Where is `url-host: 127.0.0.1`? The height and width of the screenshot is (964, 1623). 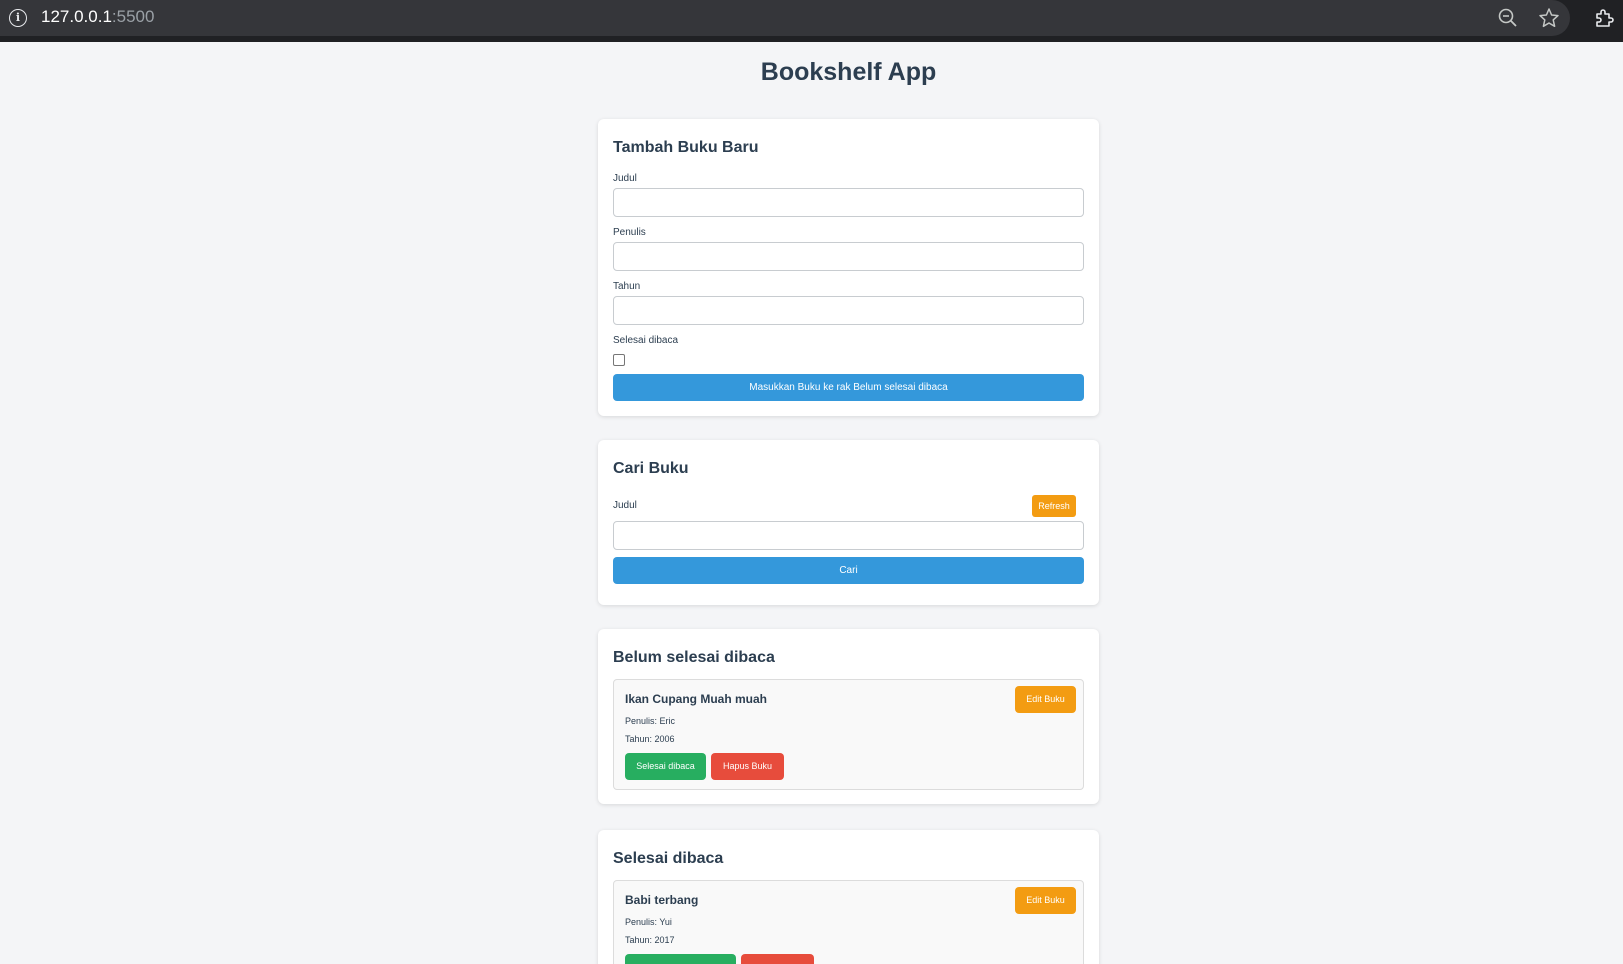
url-host: 127.0.0.1 is located at coordinates (76, 16).